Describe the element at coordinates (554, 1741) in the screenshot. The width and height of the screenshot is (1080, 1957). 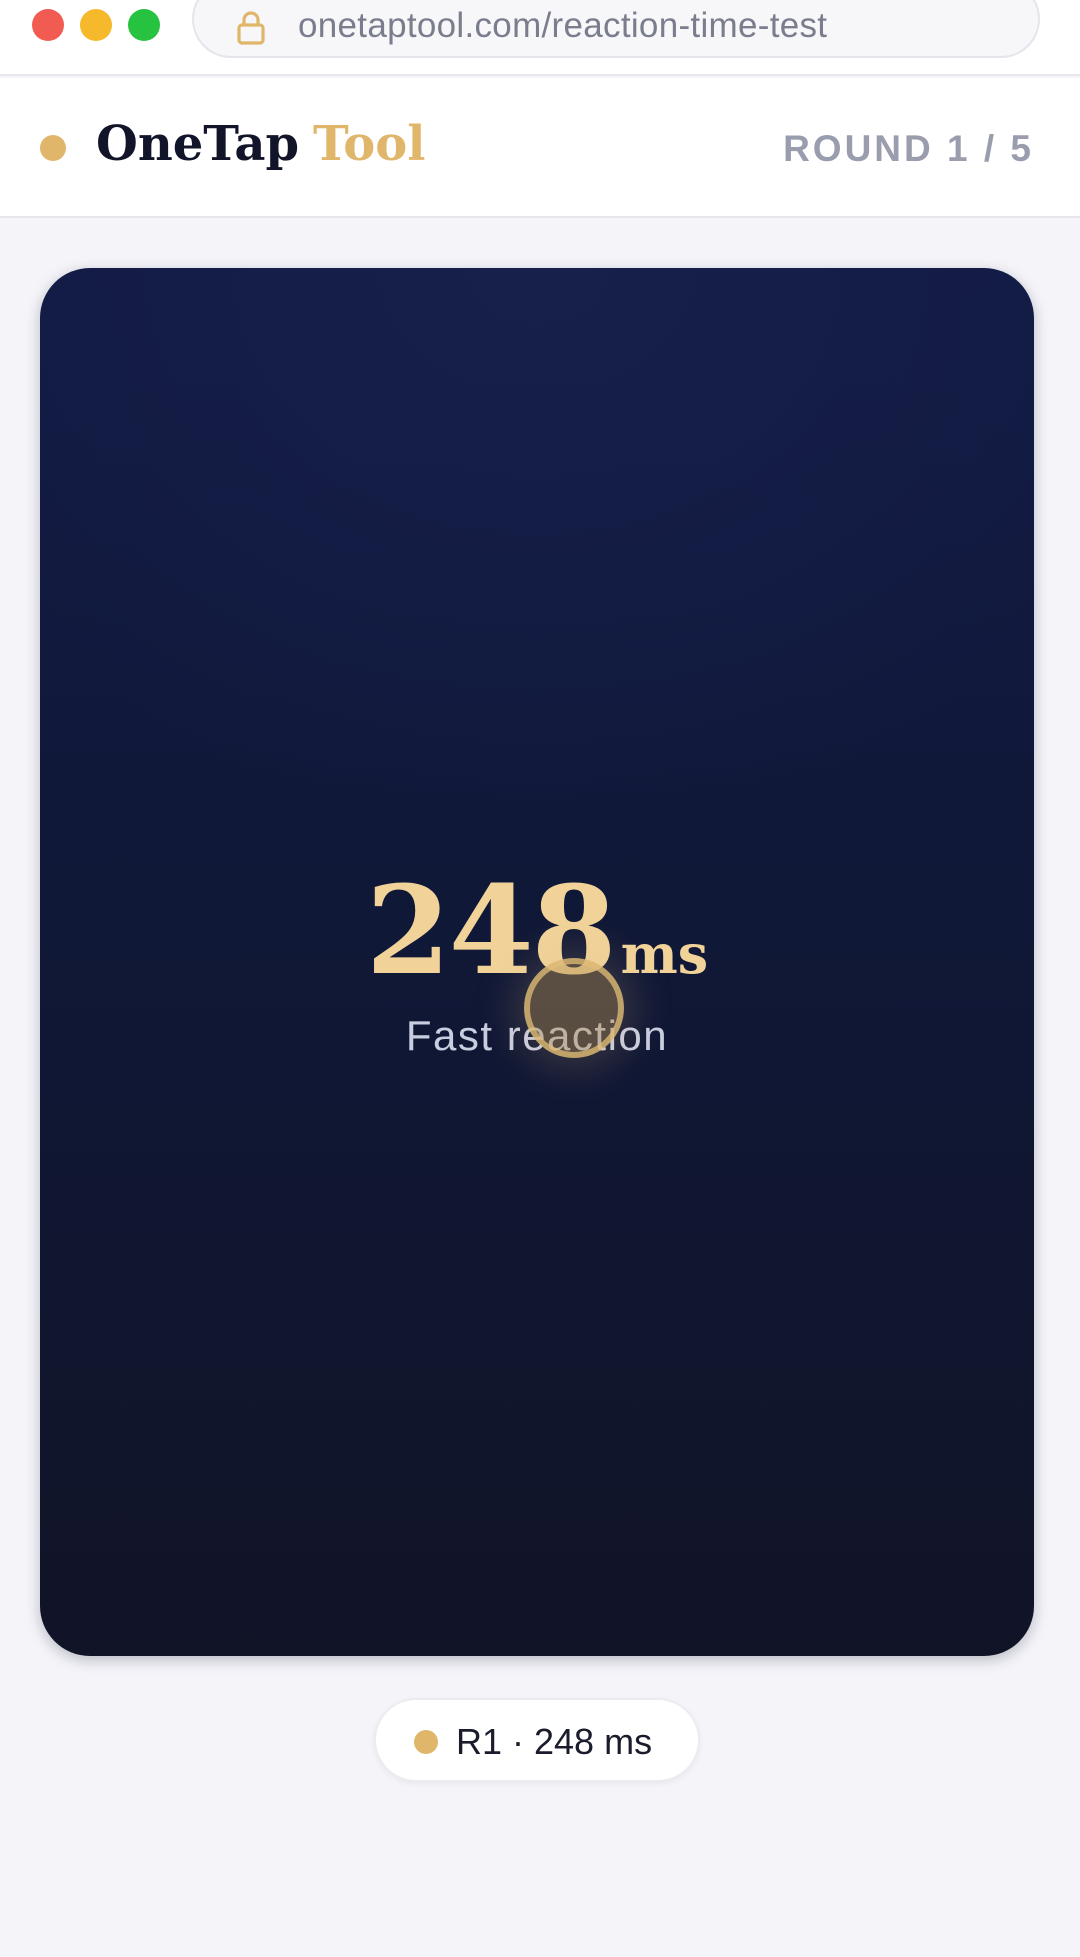
I see `round-result-label: R1 · 248 ms` at that location.